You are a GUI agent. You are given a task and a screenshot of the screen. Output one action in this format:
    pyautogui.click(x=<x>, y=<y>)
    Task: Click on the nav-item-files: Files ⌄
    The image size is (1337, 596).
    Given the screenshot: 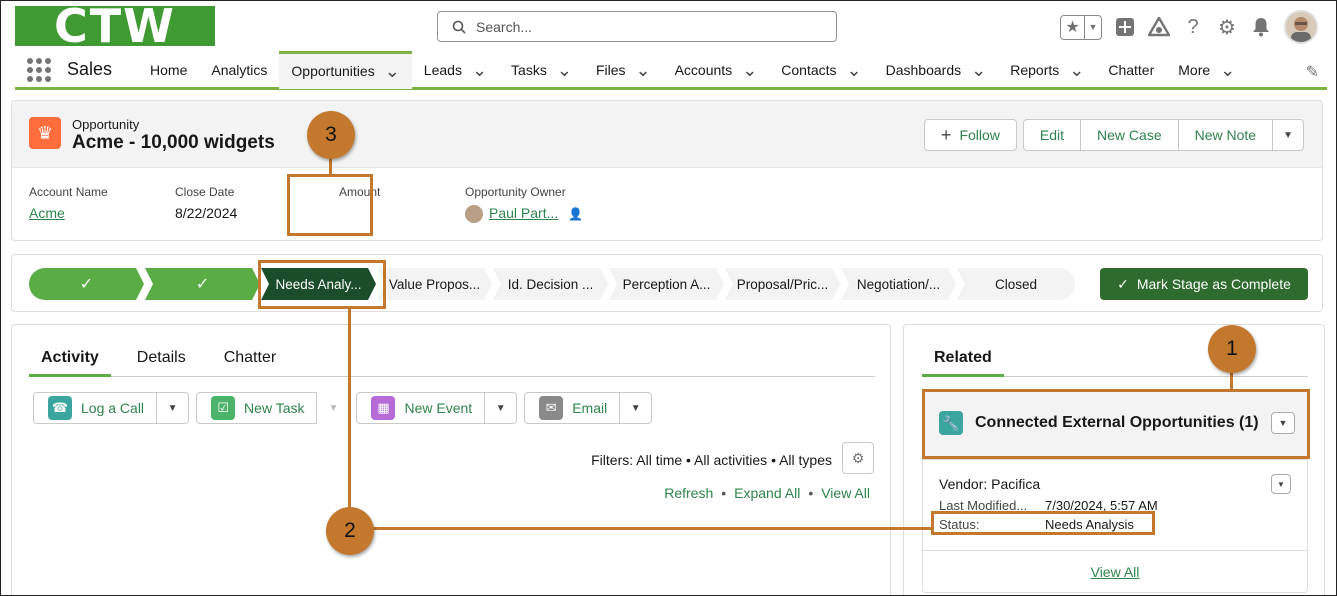 What is the action you would take?
    pyautogui.click(x=623, y=70)
    